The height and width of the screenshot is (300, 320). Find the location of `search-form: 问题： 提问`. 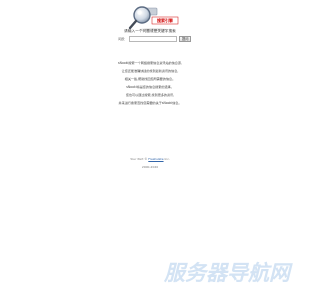

search-form: 问题： 提问 is located at coordinates (155, 38).